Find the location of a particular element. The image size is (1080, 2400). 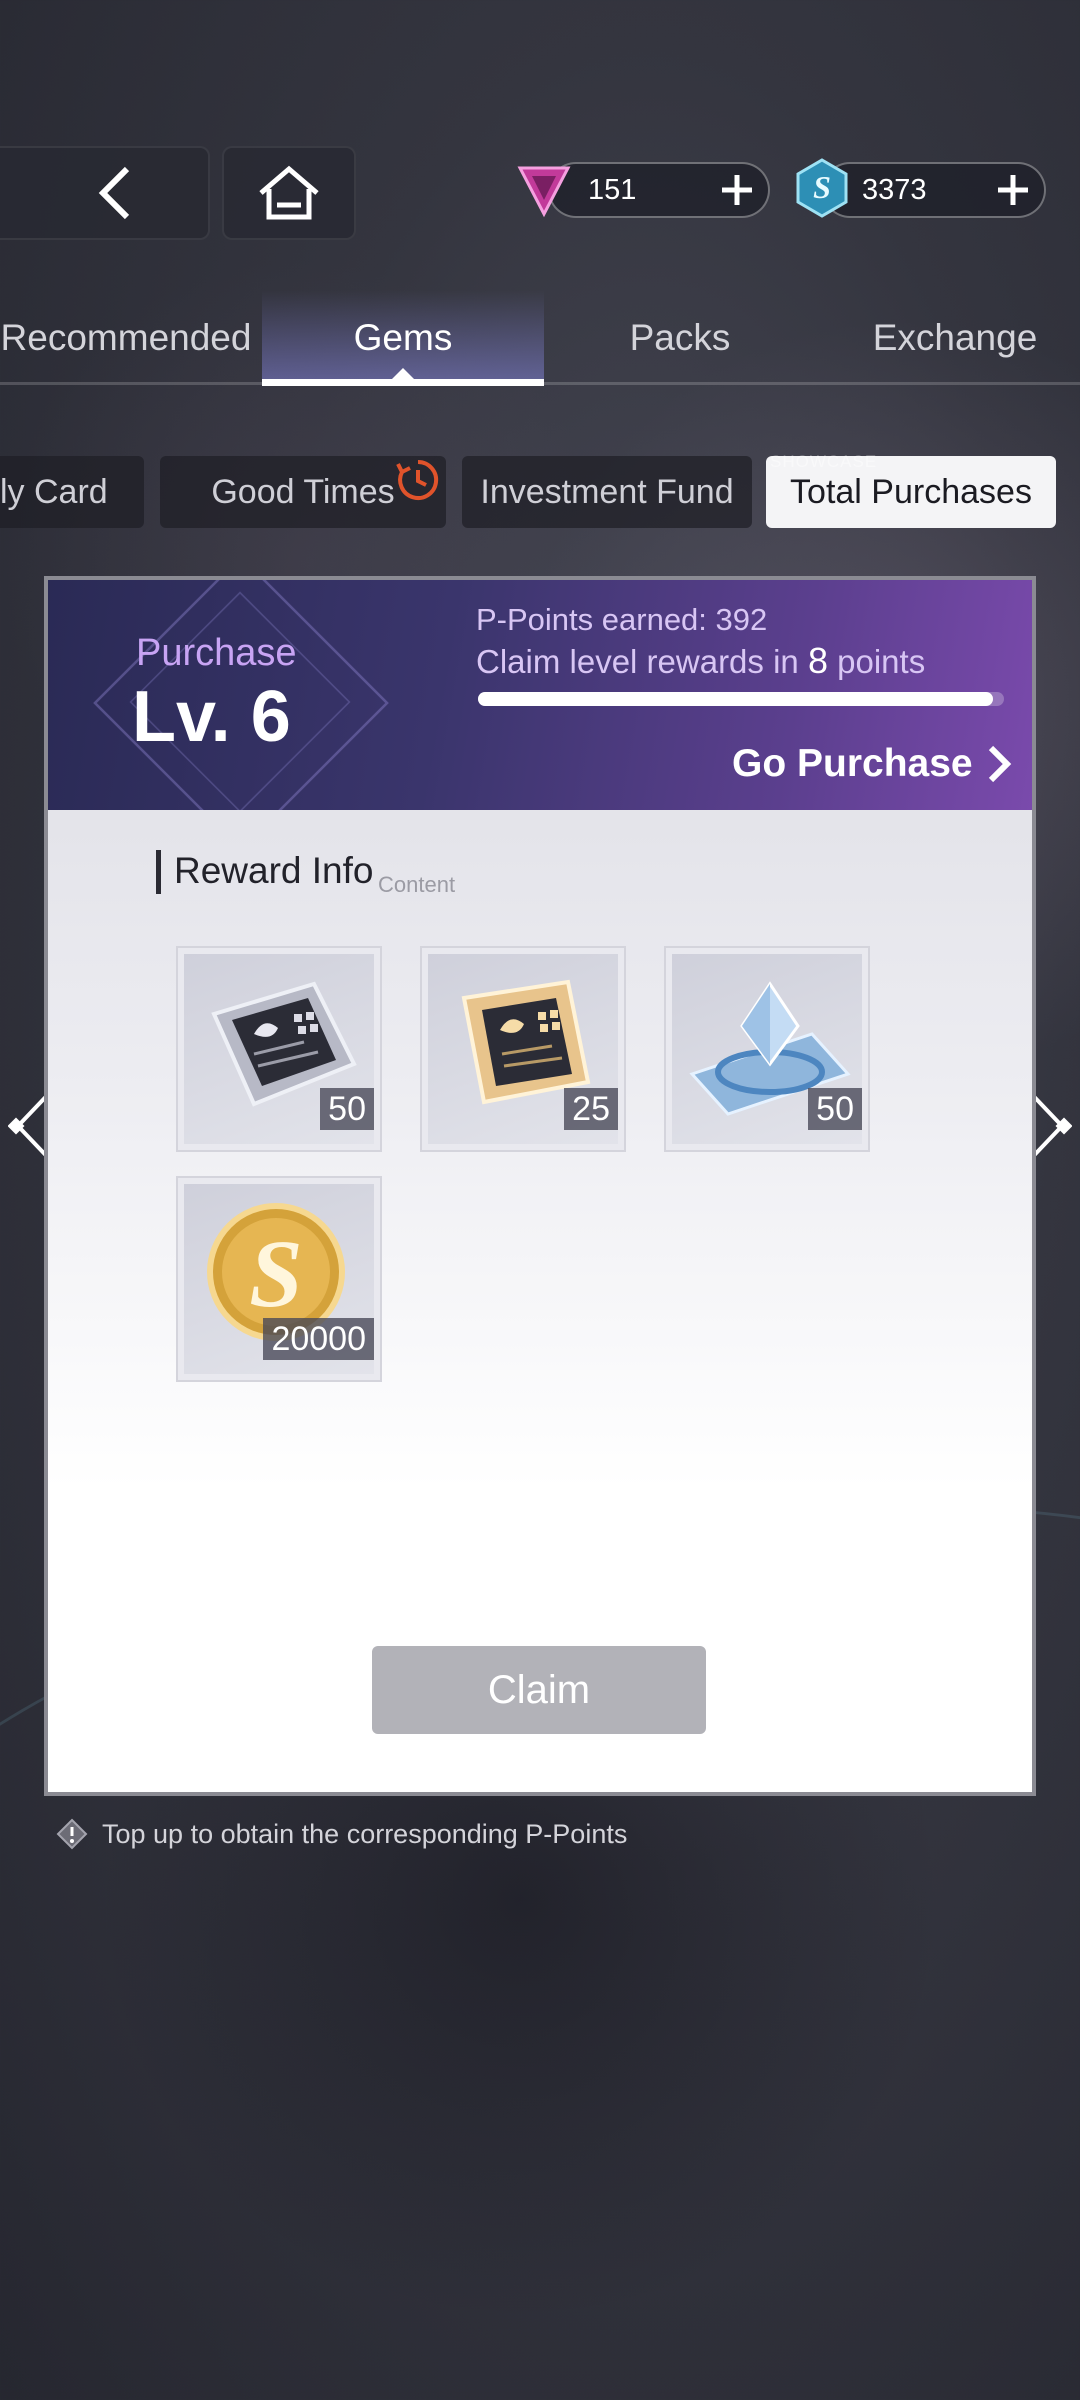

tab-recommended: Recommended is located at coordinates (130, 338).